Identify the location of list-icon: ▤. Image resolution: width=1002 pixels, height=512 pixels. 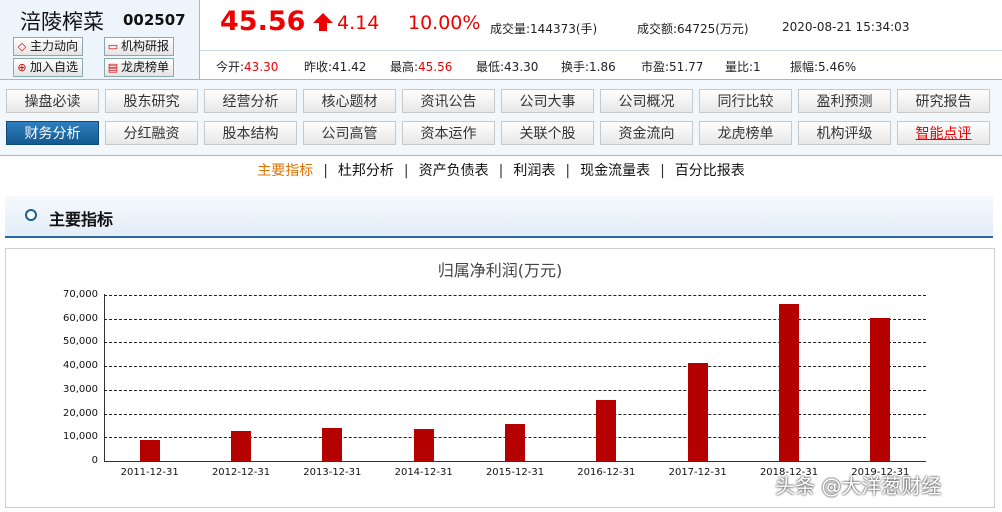
(113, 67).